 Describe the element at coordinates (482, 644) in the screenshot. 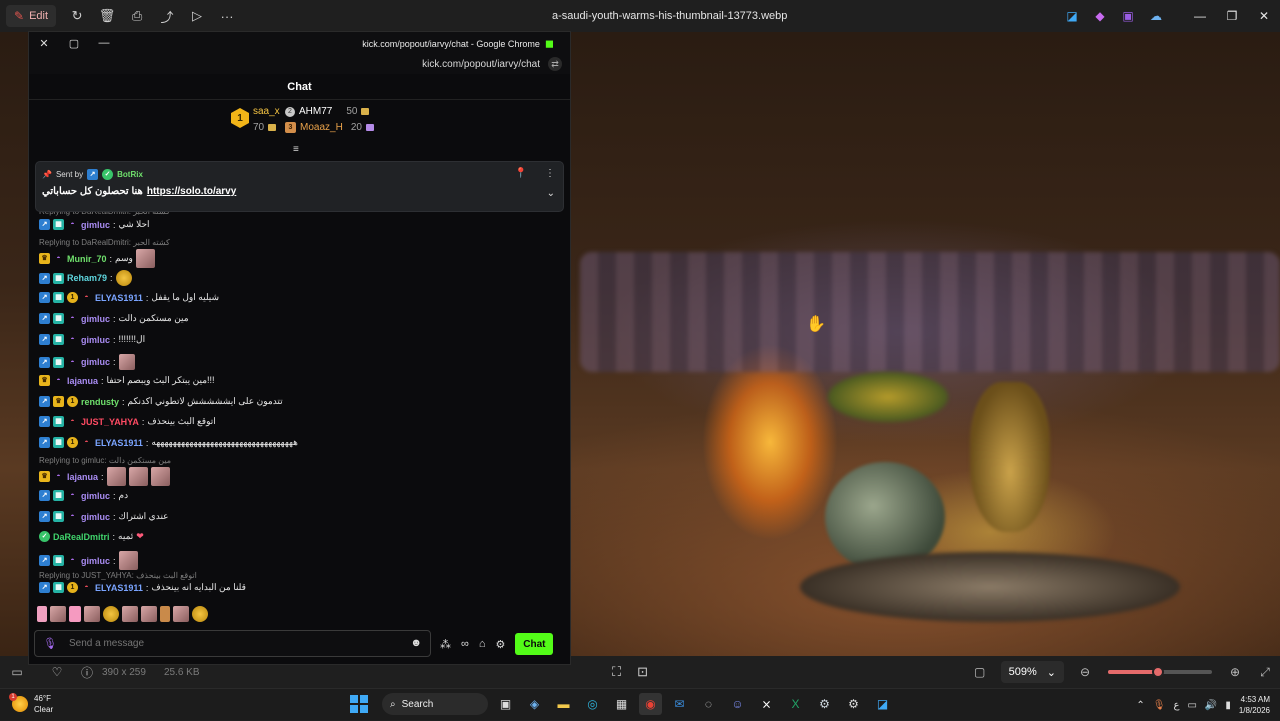

I see `store-icon: ⌂` at that location.